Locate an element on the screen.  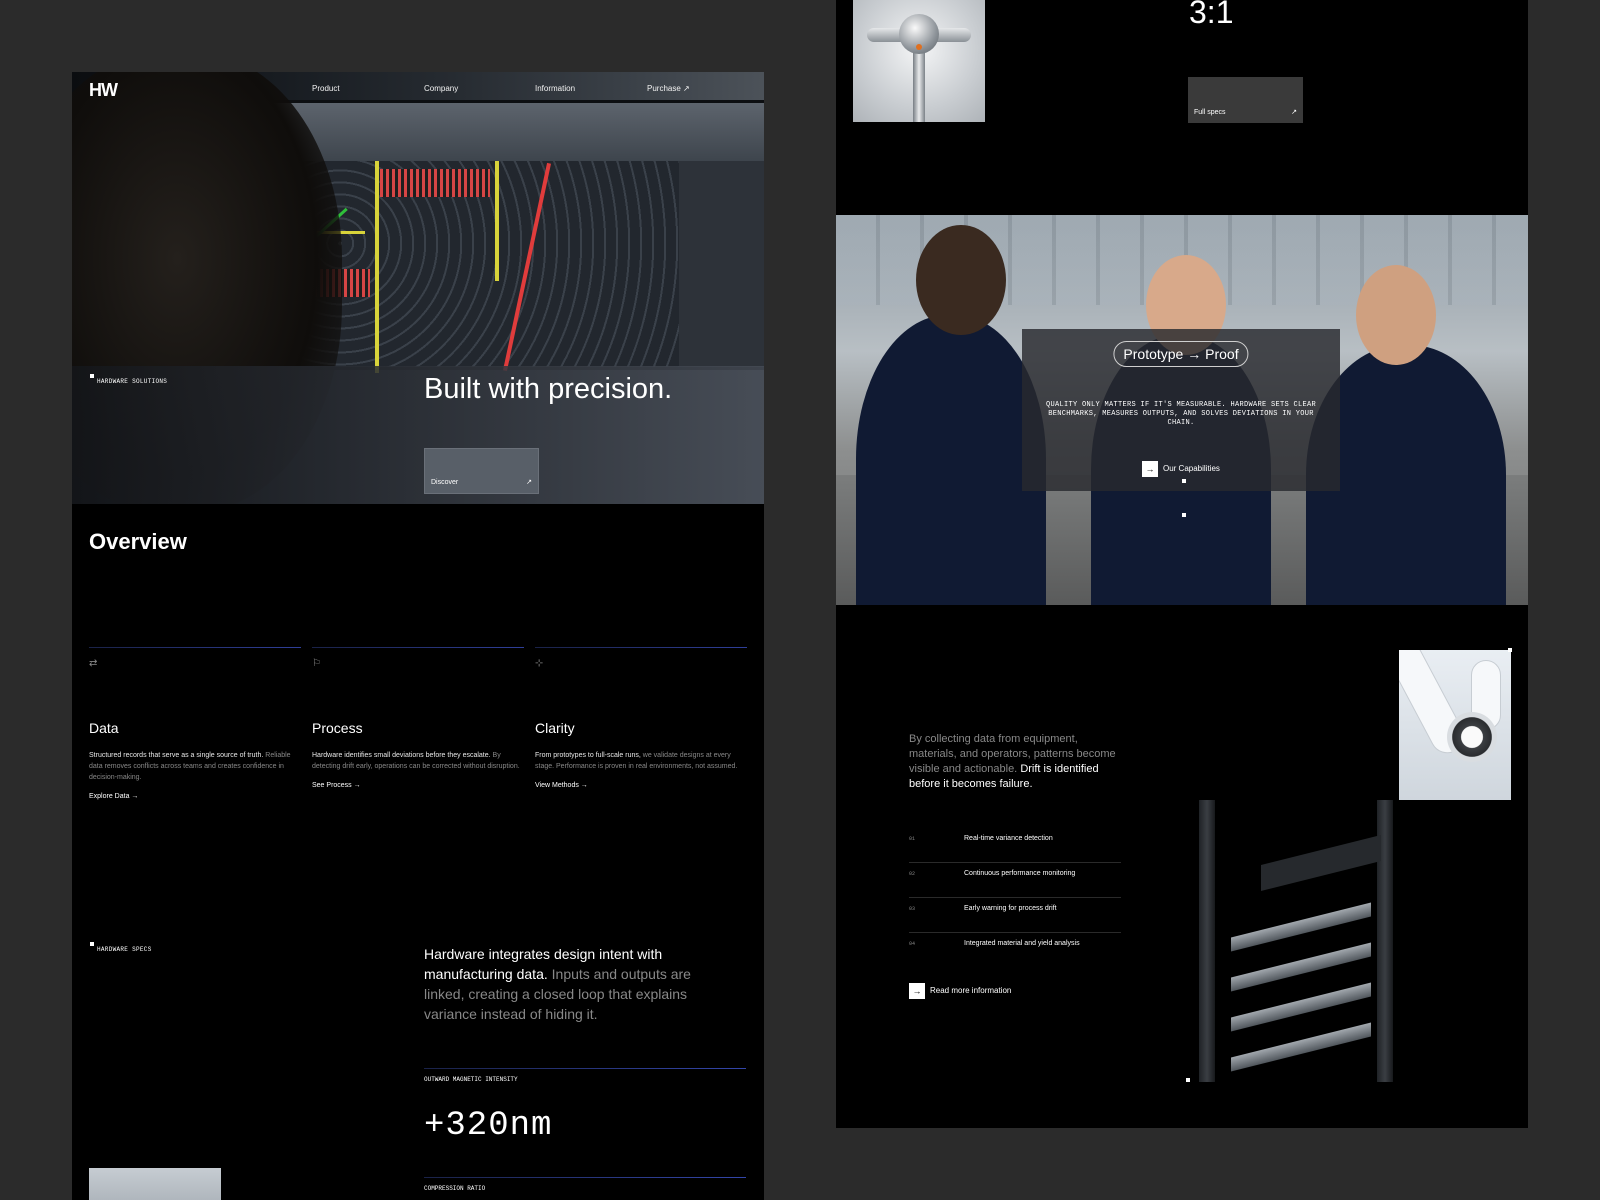
list-number: 02 is located at coordinates (912, 874).